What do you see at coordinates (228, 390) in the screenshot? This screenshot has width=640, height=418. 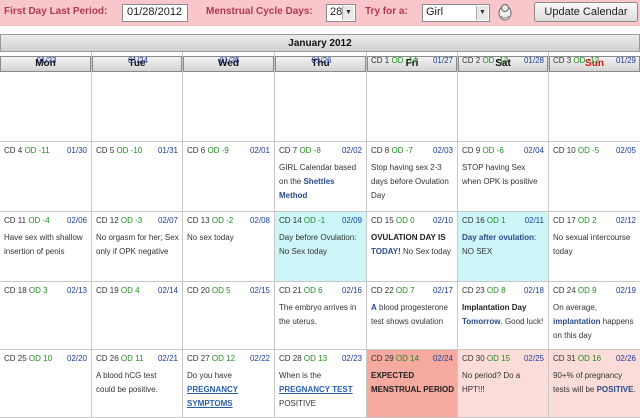 I see `note-link: PREGNANCY` at bounding box center [228, 390].